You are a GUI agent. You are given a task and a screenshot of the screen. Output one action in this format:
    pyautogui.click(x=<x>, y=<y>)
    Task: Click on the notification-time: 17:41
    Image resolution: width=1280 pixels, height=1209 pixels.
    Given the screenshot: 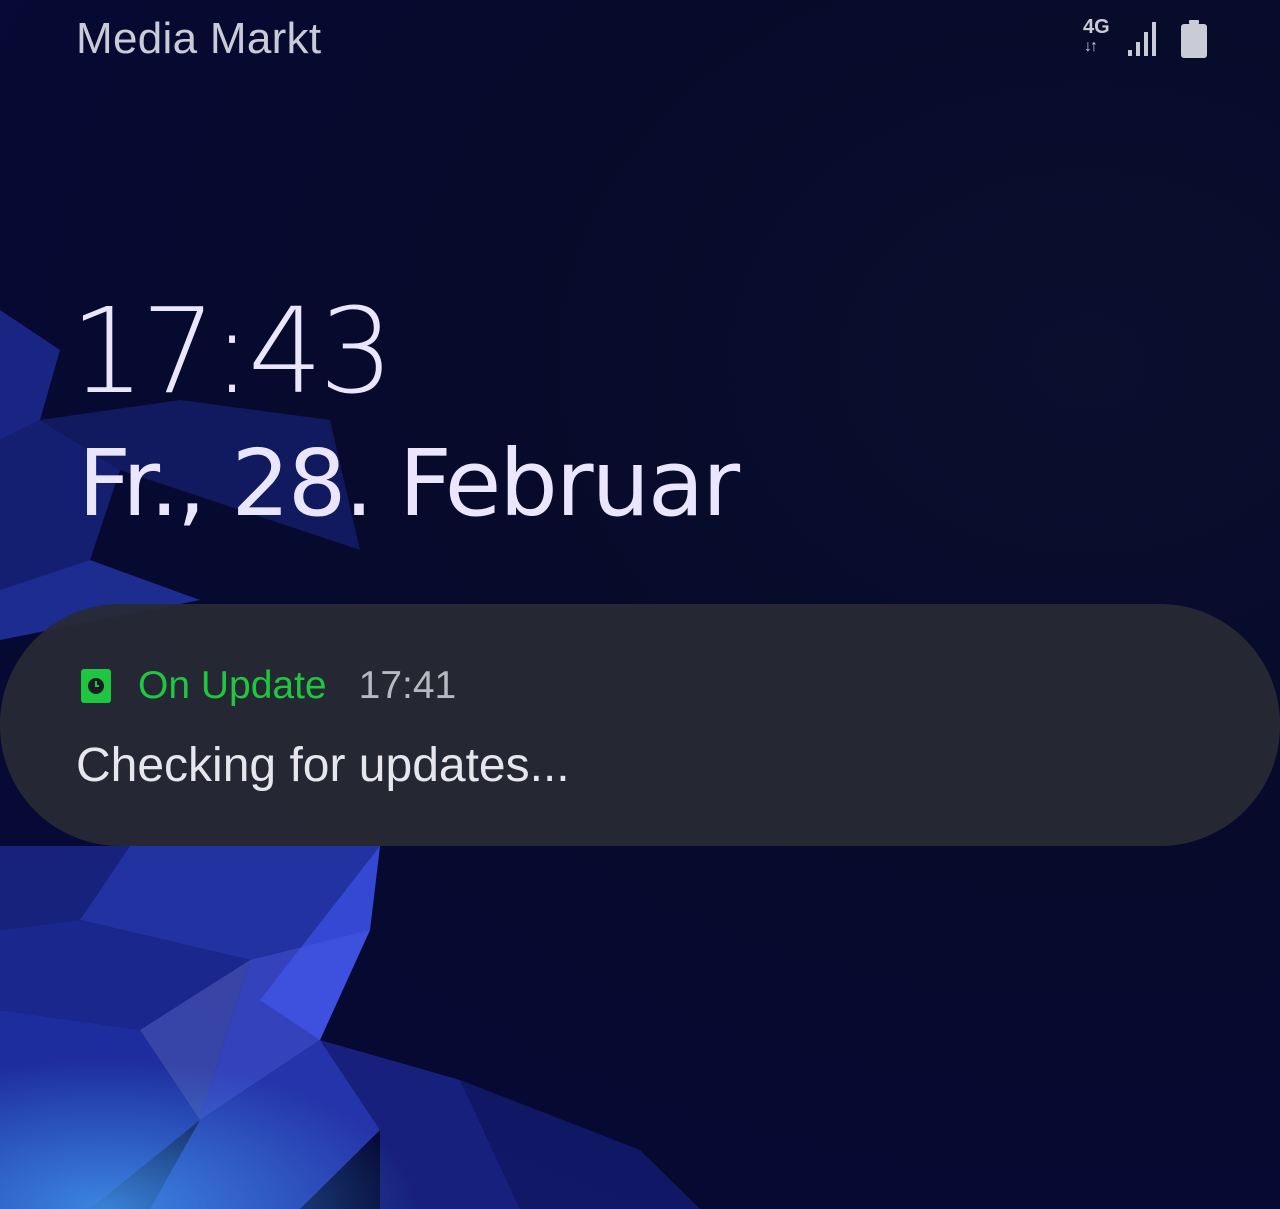 What is the action you would take?
    pyautogui.click(x=407, y=685)
    